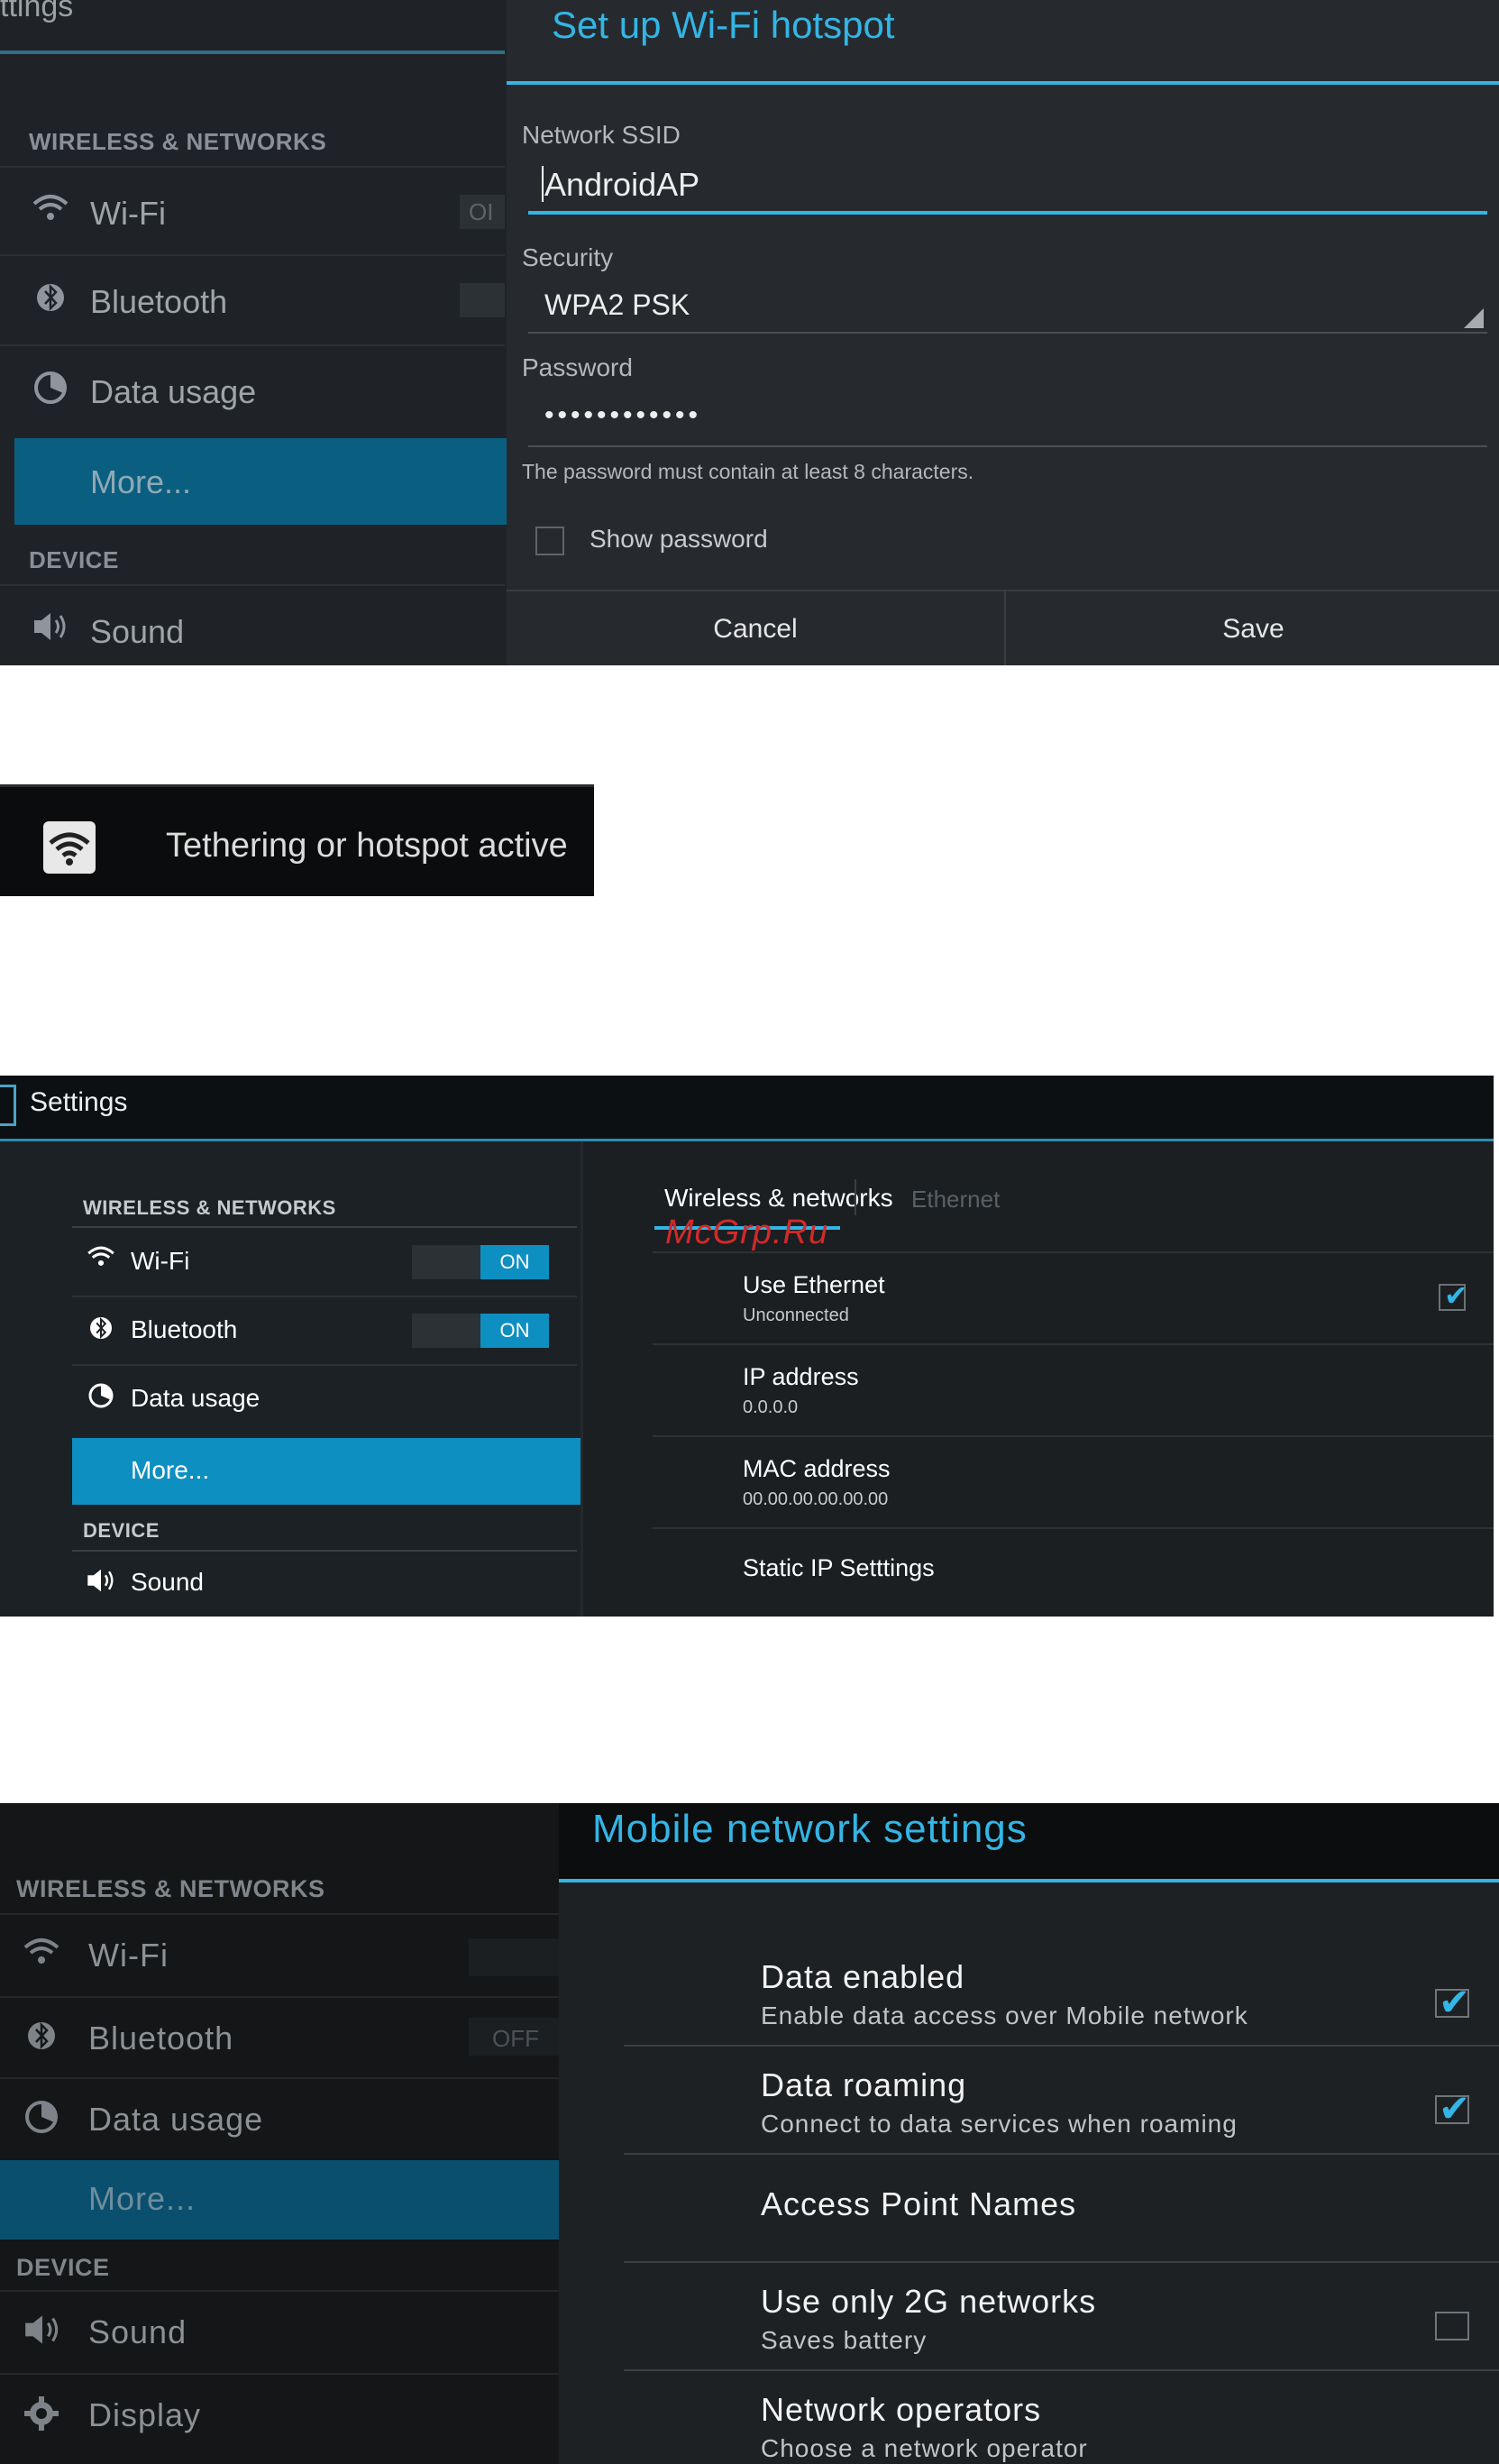 The height and width of the screenshot is (2464, 1499). I want to click on sidebar-item-label: Display, so click(145, 2414).